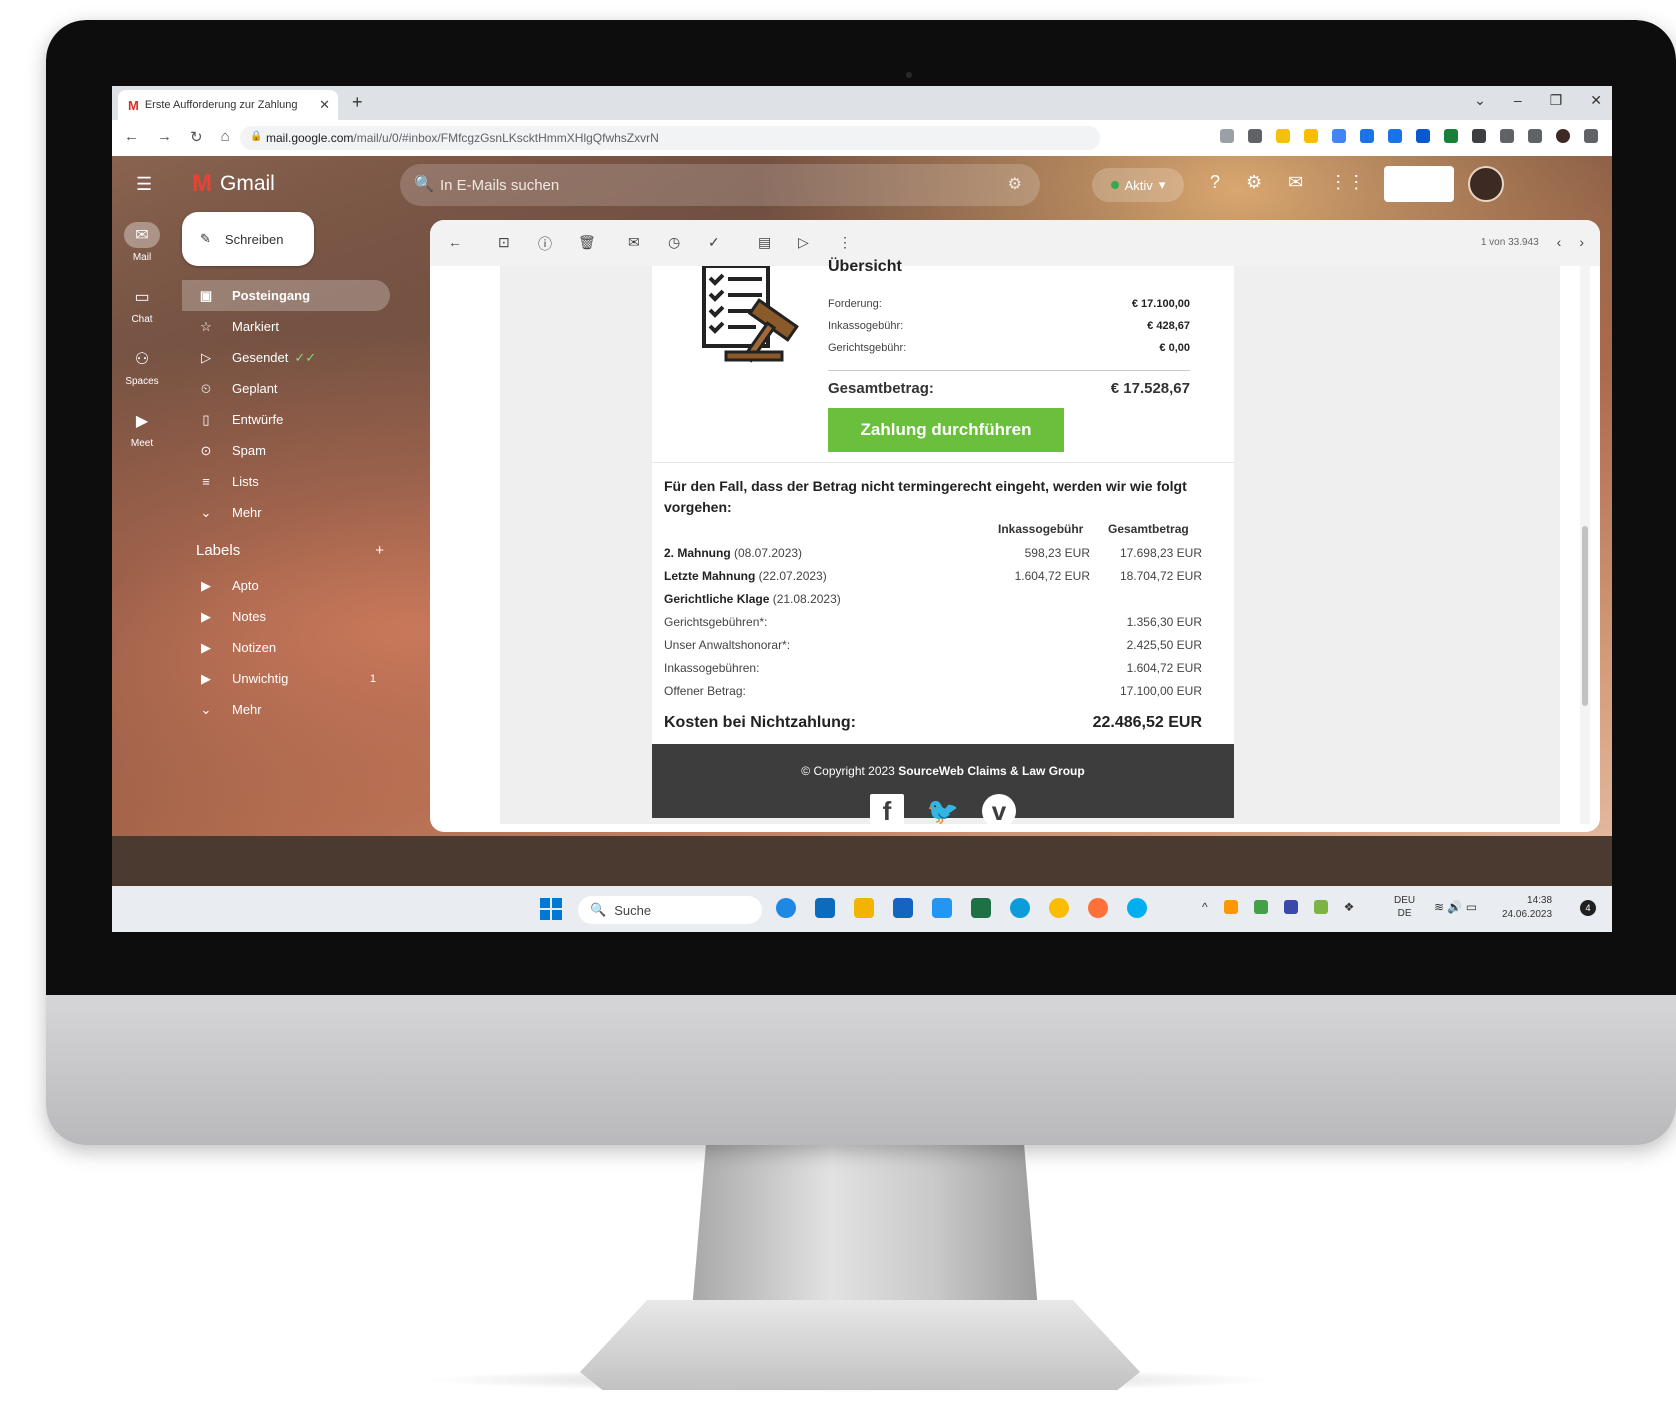 The height and width of the screenshot is (1401, 1676). What do you see at coordinates (286, 326) in the screenshot?
I see `nav-item-starred: ☆ Markiert` at bounding box center [286, 326].